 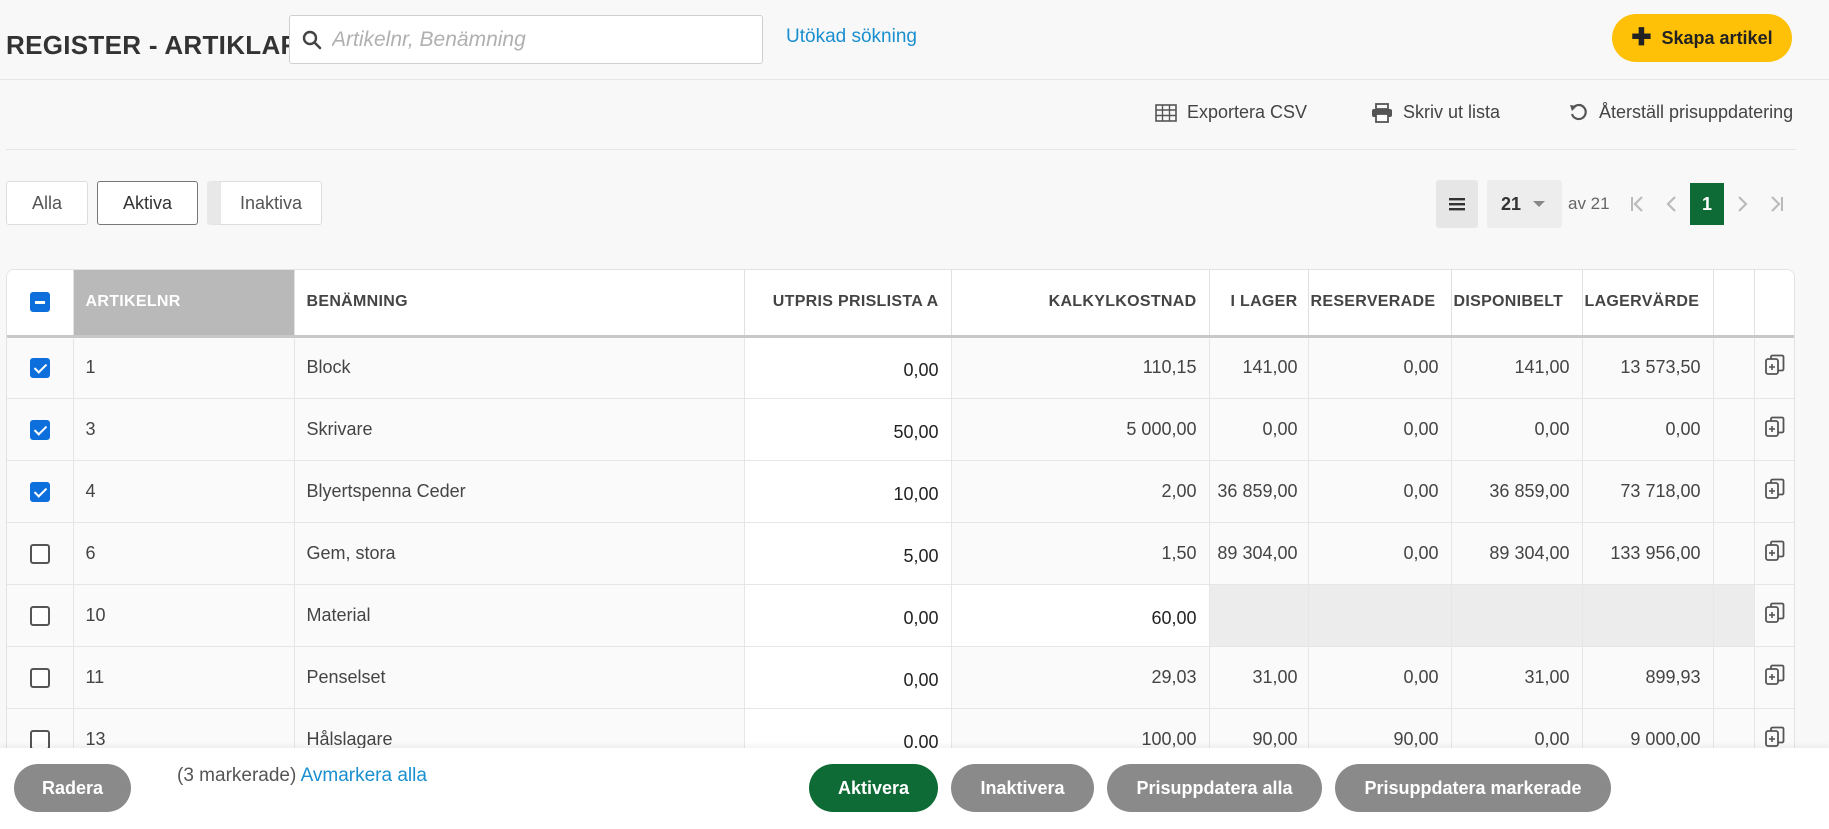 What do you see at coordinates (153, 45) in the screenshot?
I see `page-title: REGISTER - ARTIKLAR` at bounding box center [153, 45].